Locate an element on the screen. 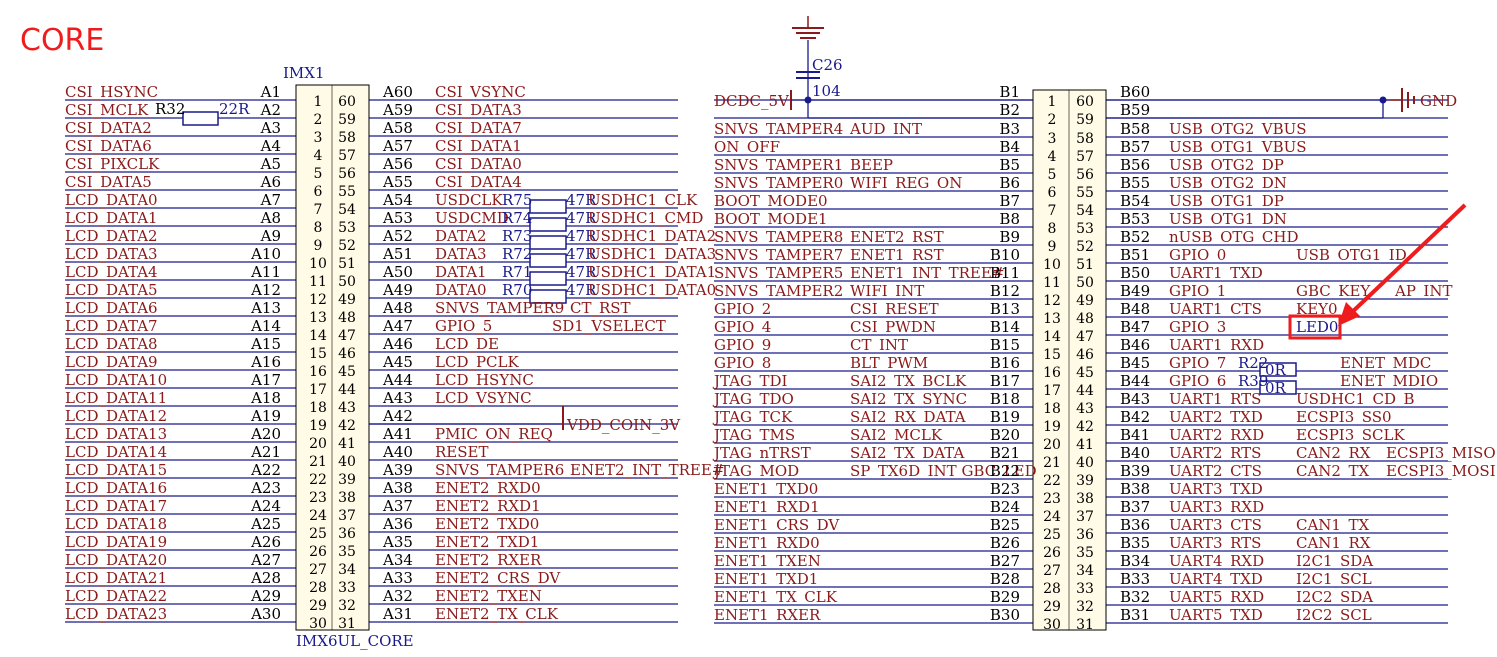  net-label: LCD_DATA2 is located at coordinates (111, 236).